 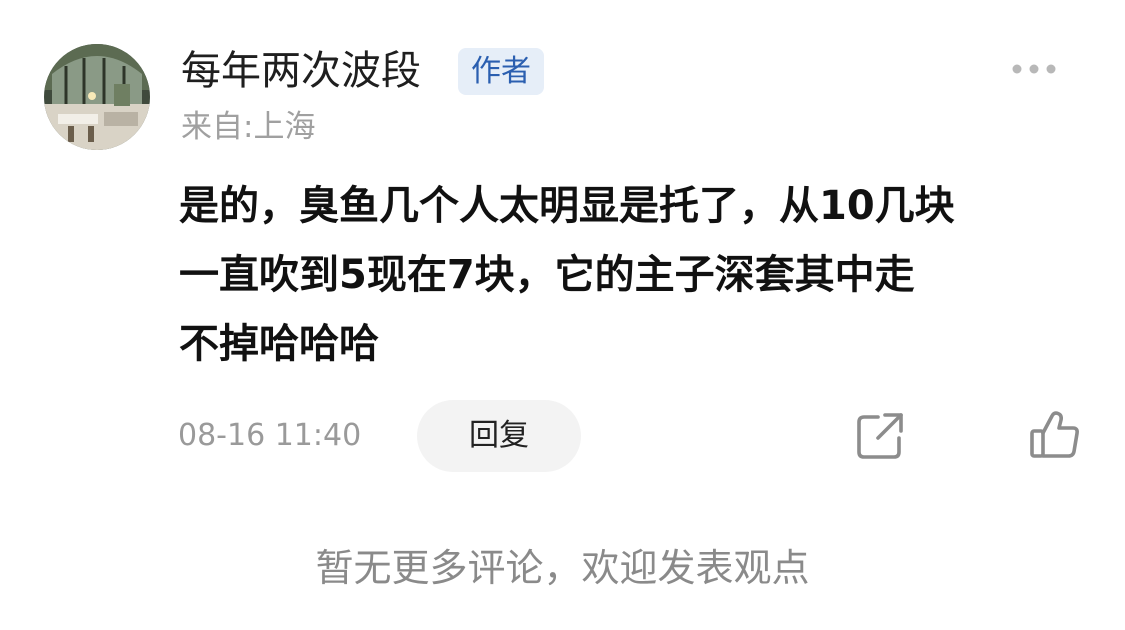 I want to click on avatar, so click(x=97, y=97).